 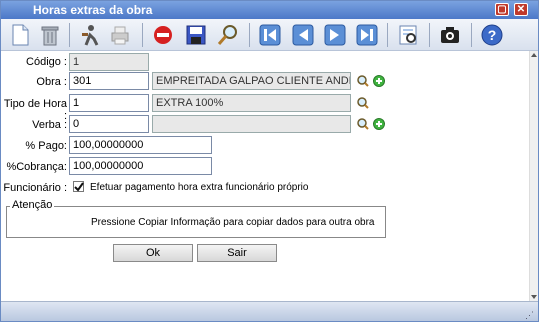 What do you see at coordinates (408, 35) in the screenshot?
I see `report-icon` at bounding box center [408, 35].